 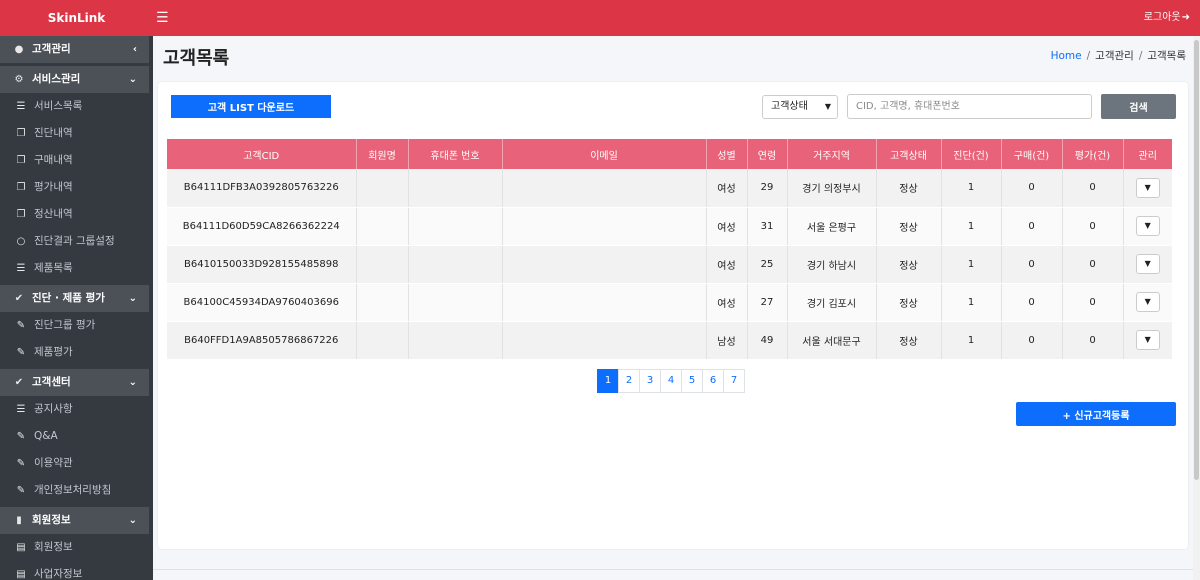 I want to click on sidebar-item-label: 서비스관리, so click(x=56, y=79).